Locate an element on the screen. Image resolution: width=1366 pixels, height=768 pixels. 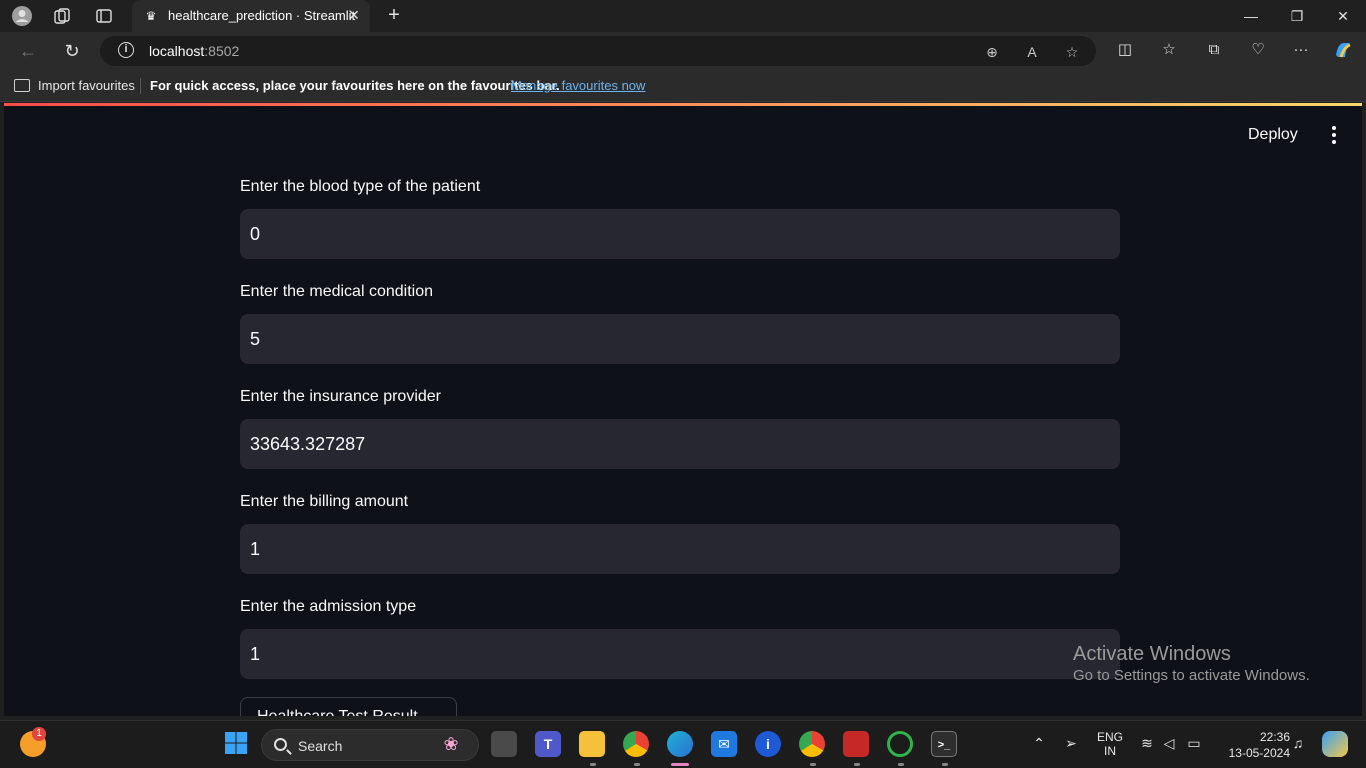
deploy-button: Deploy is located at coordinates (1273, 135).